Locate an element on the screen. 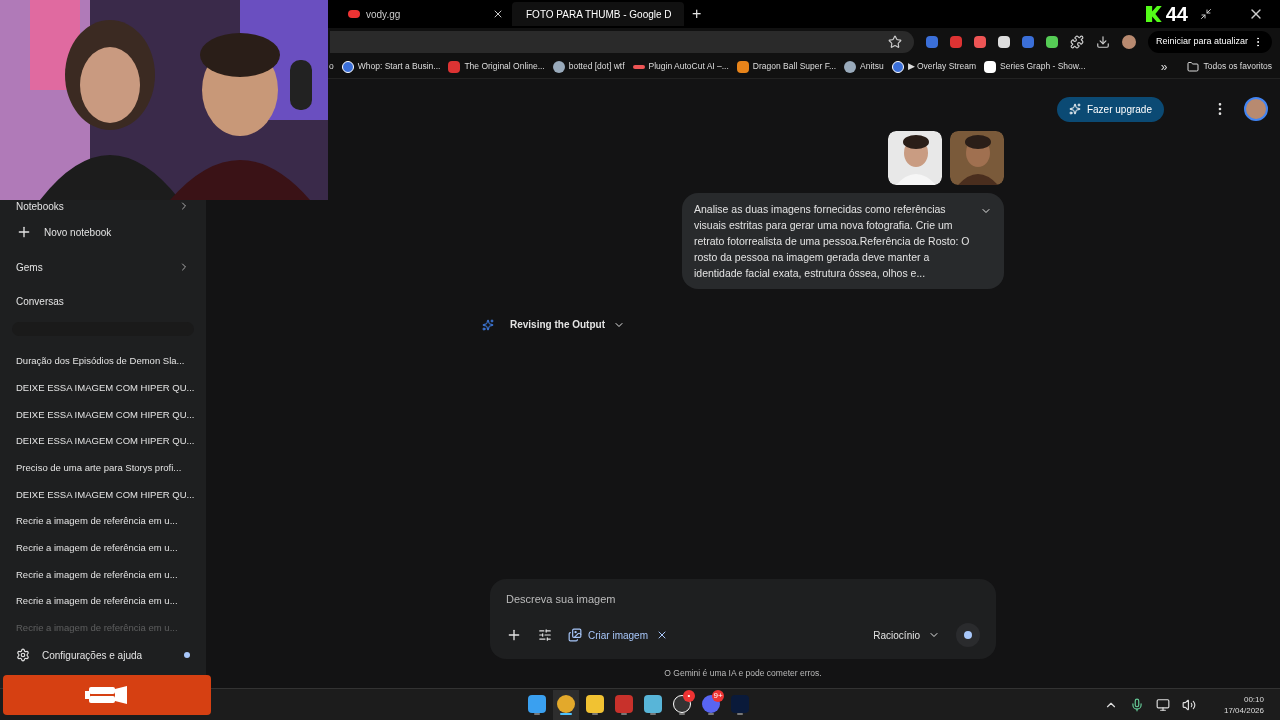 Image resolution: width=1280 pixels, height=720 pixels. bookmark: ▶ Overlay Stream is located at coordinates (934, 66).